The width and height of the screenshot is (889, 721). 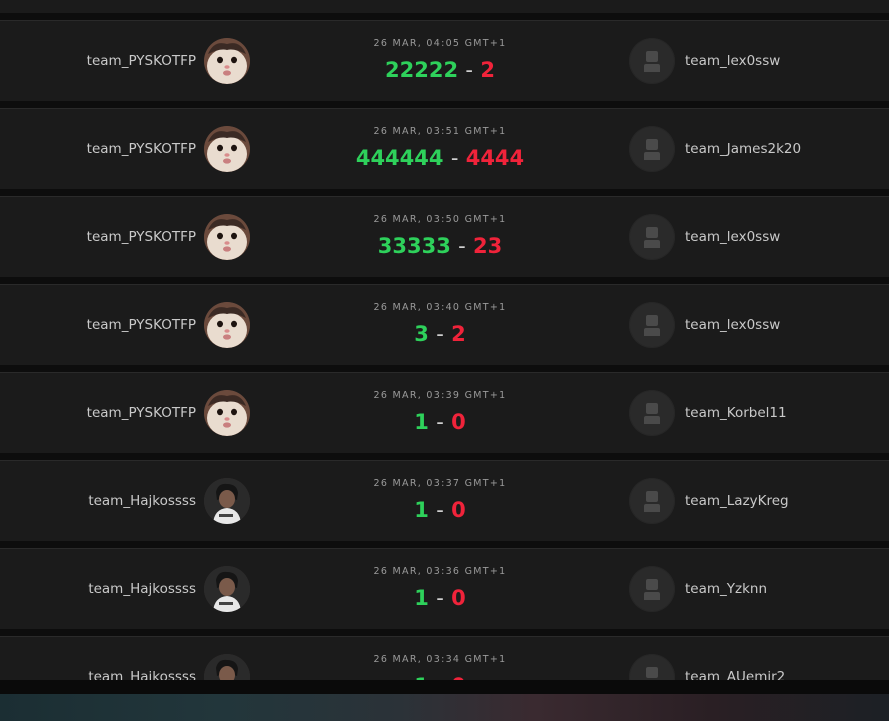 What do you see at coordinates (737, 501) in the screenshot?
I see `right-team-name: team_LazyKreg` at bounding box center [737, 501].